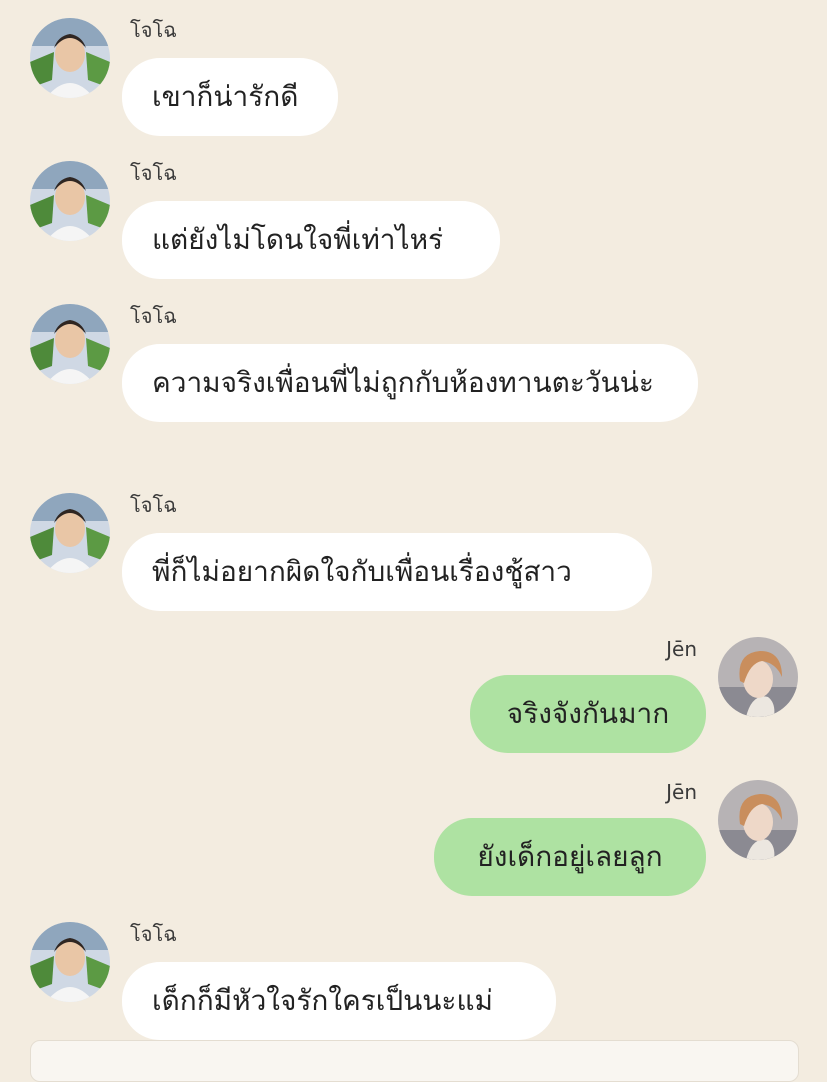 Image resolution: width=827 pixels, height=1082 pixels. I want to click on message-bubble: เขาก็น่ารักดี, so click(230, 97).